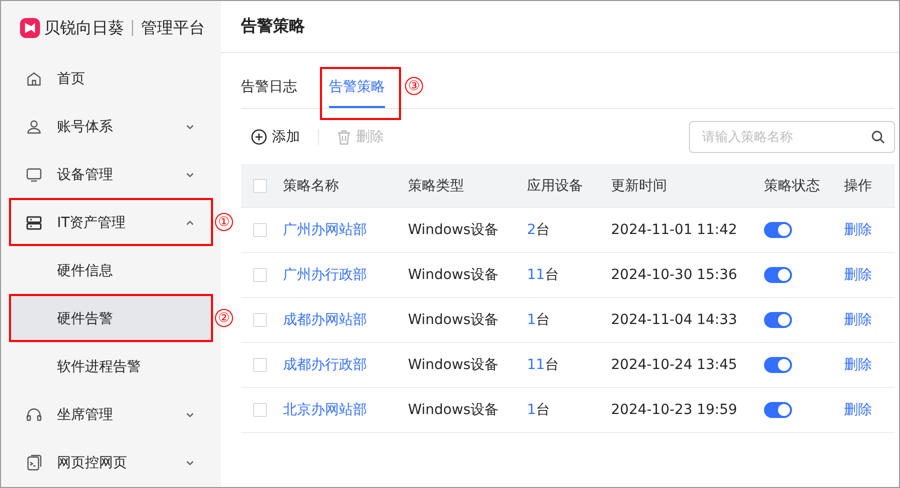 This screenshot has height=488, width=900. I want to click on callout-number: ①, so click(224, 222).